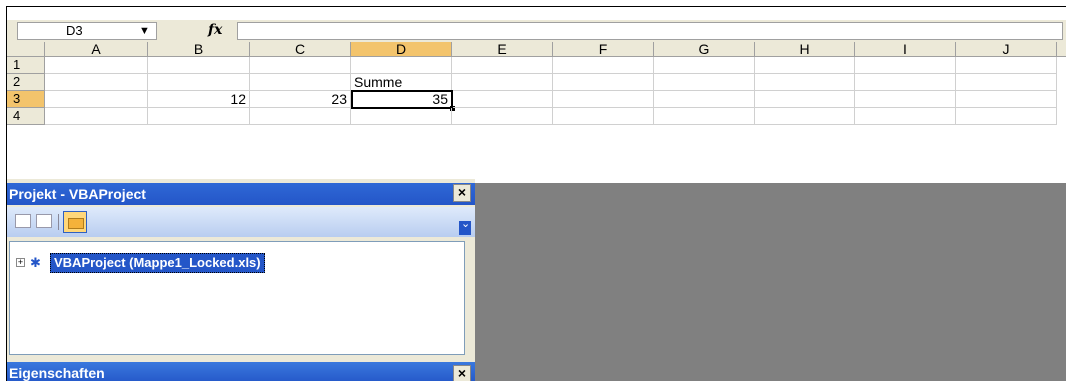  Describe the element at coordinates (199, 49) in the screenshot. I see `column-header-b: B` at that location.